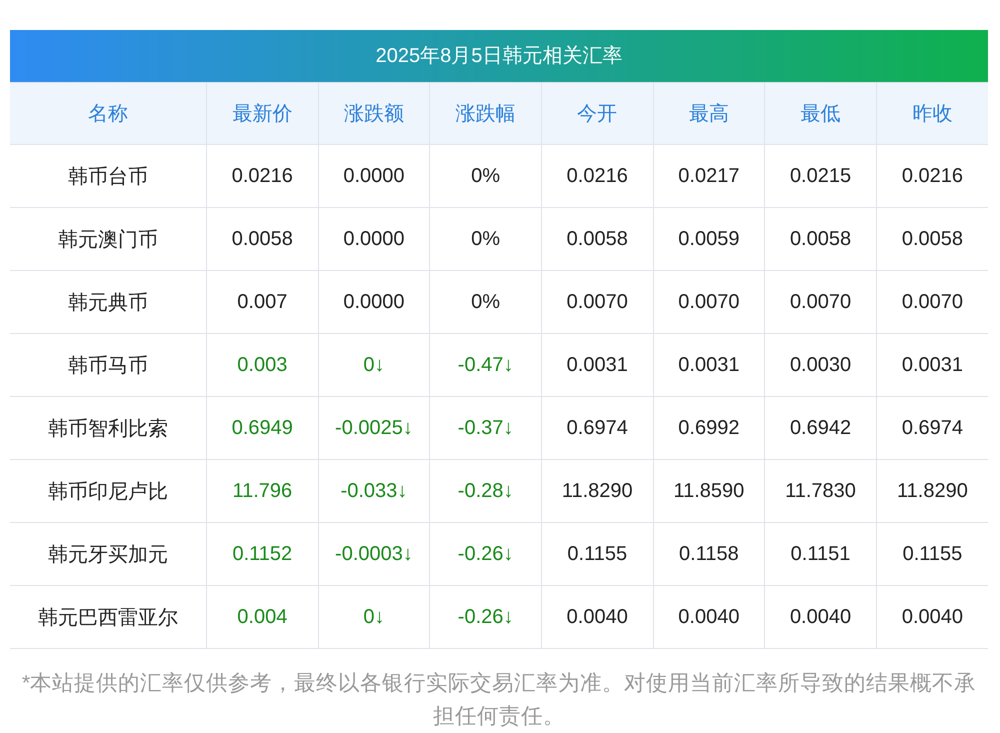 The image size is (1000, 733). Describe the element at coordinates (709, 176) in the screenshot. I see `table-cell: 0.0217` at that location.